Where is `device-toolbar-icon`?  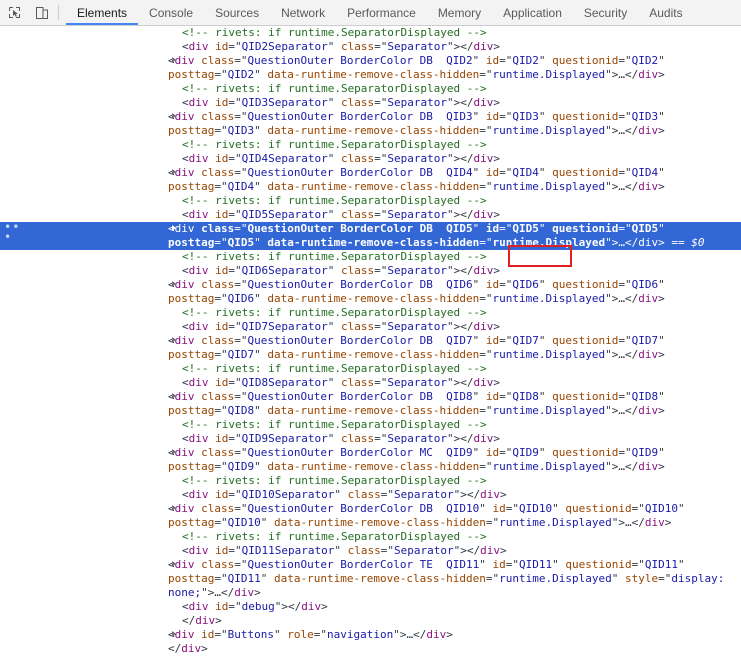 device-toolbar-icon is located at coordinates (42, 12).